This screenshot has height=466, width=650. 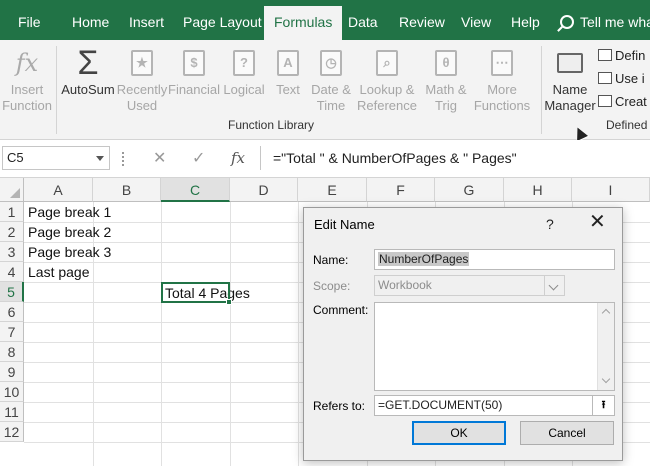 I want to click on tab-home: Home, so click(x=90, y=20).